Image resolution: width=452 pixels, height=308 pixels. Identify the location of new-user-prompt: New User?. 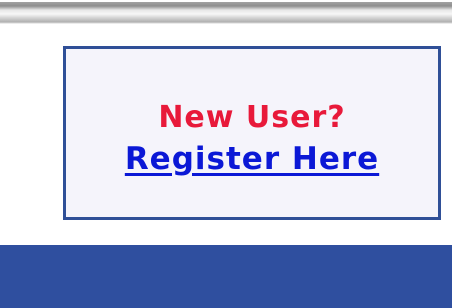
(252, 117).